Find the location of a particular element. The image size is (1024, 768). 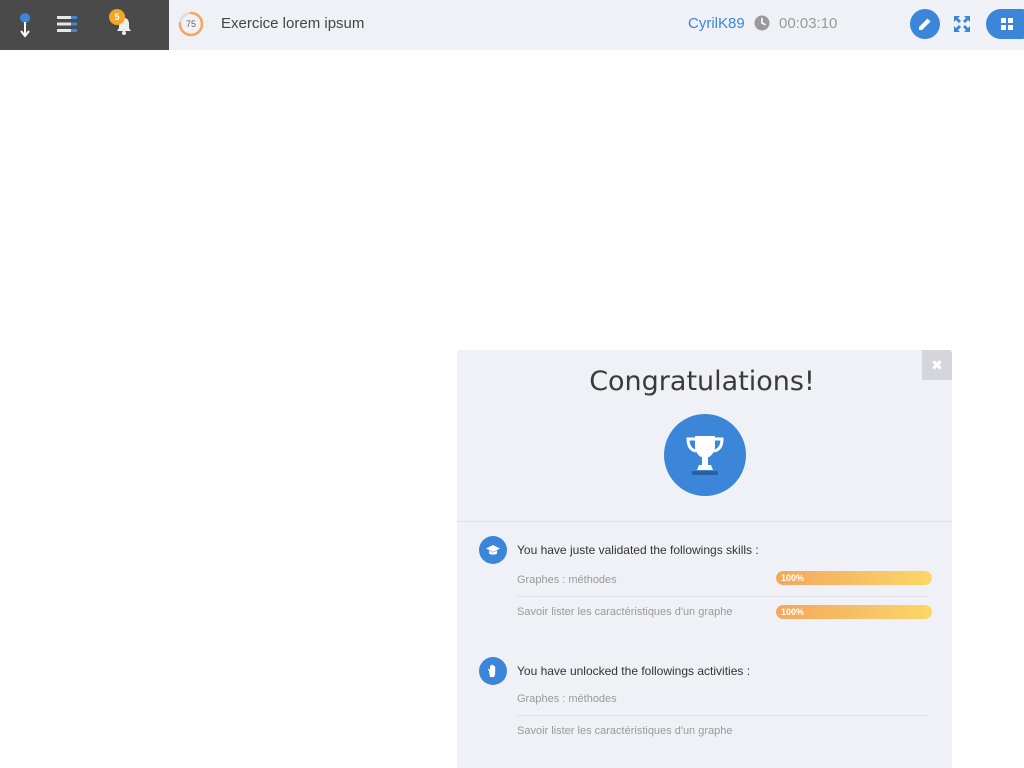

username-link: CyrilK89 is located at coordinates (716, 23).